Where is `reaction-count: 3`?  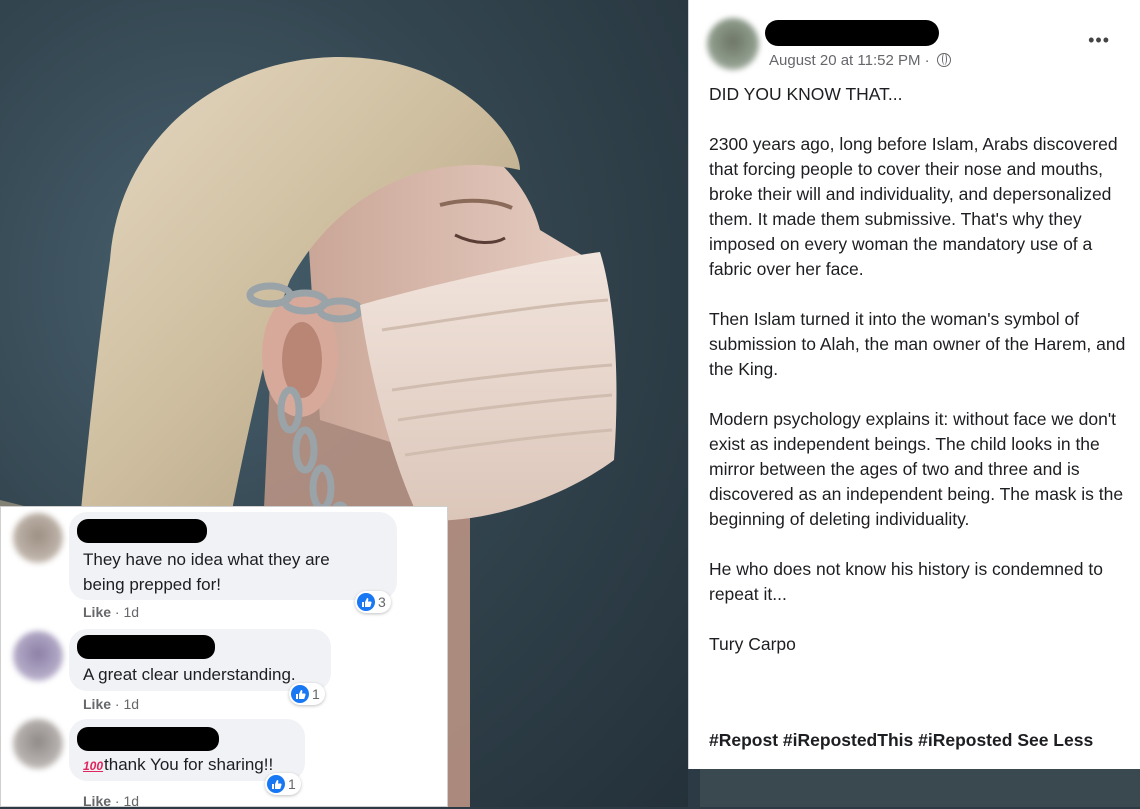
reaction-count: 3 is located at coordinates (373, 602).